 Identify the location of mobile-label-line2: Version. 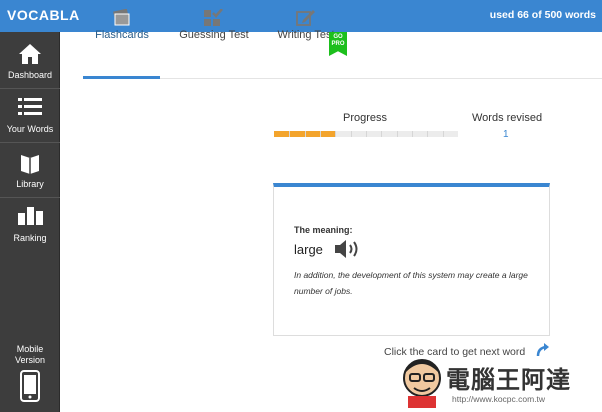
(30, 360).